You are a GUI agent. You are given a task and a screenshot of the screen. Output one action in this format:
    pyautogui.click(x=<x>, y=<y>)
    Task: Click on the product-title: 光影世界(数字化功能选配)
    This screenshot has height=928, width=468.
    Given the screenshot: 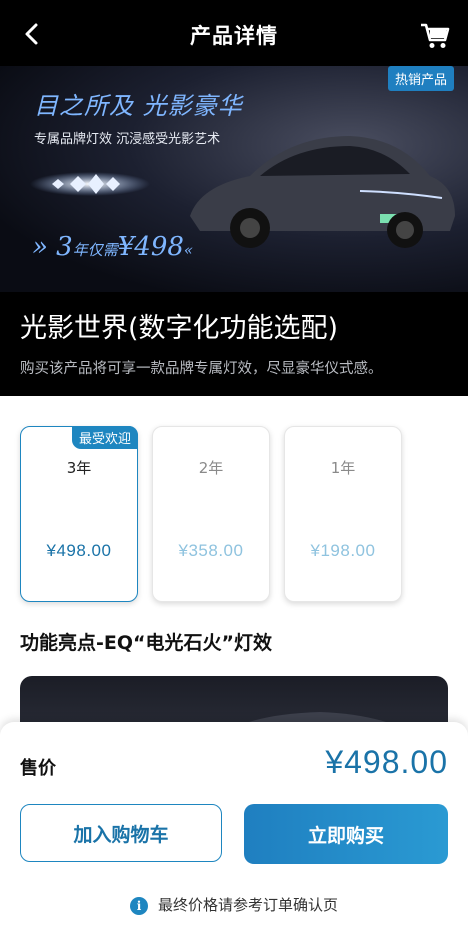 What is the action you would take?
    pyautogui.click(x=179, y=328)
    